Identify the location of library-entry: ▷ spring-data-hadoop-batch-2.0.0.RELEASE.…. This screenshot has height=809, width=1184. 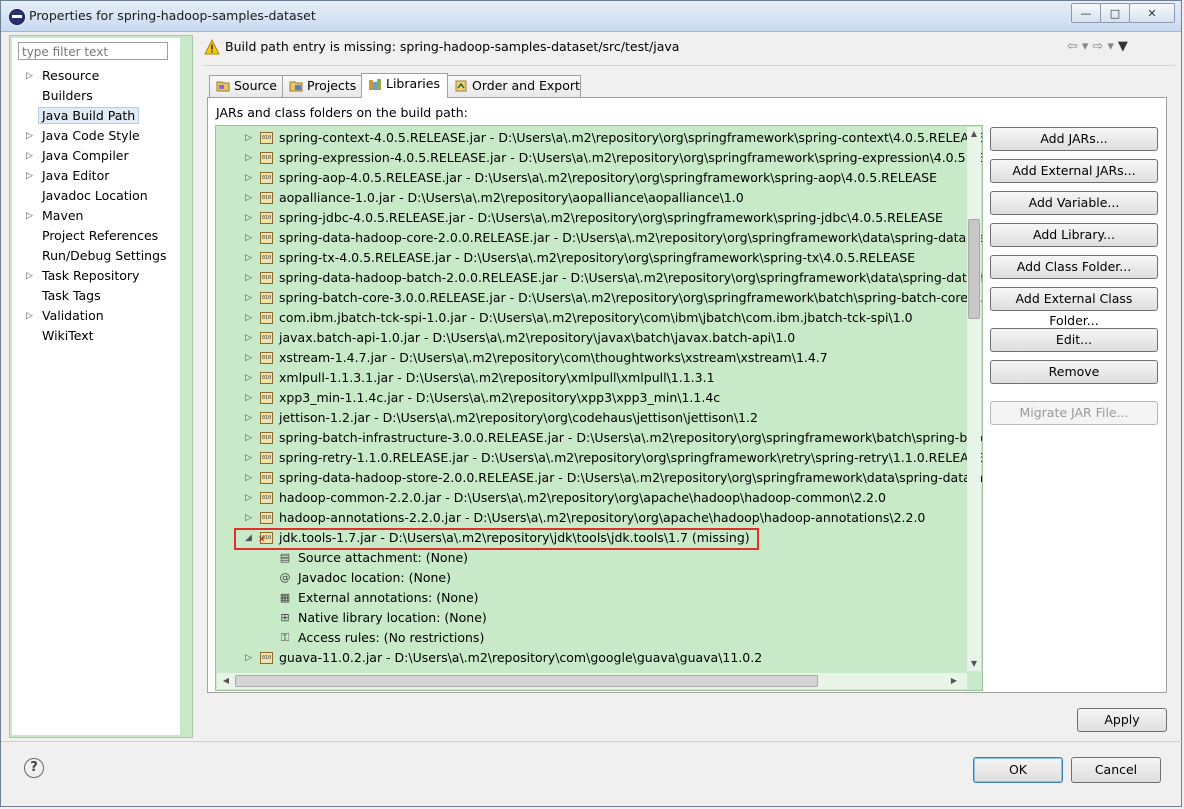
(599, 278).